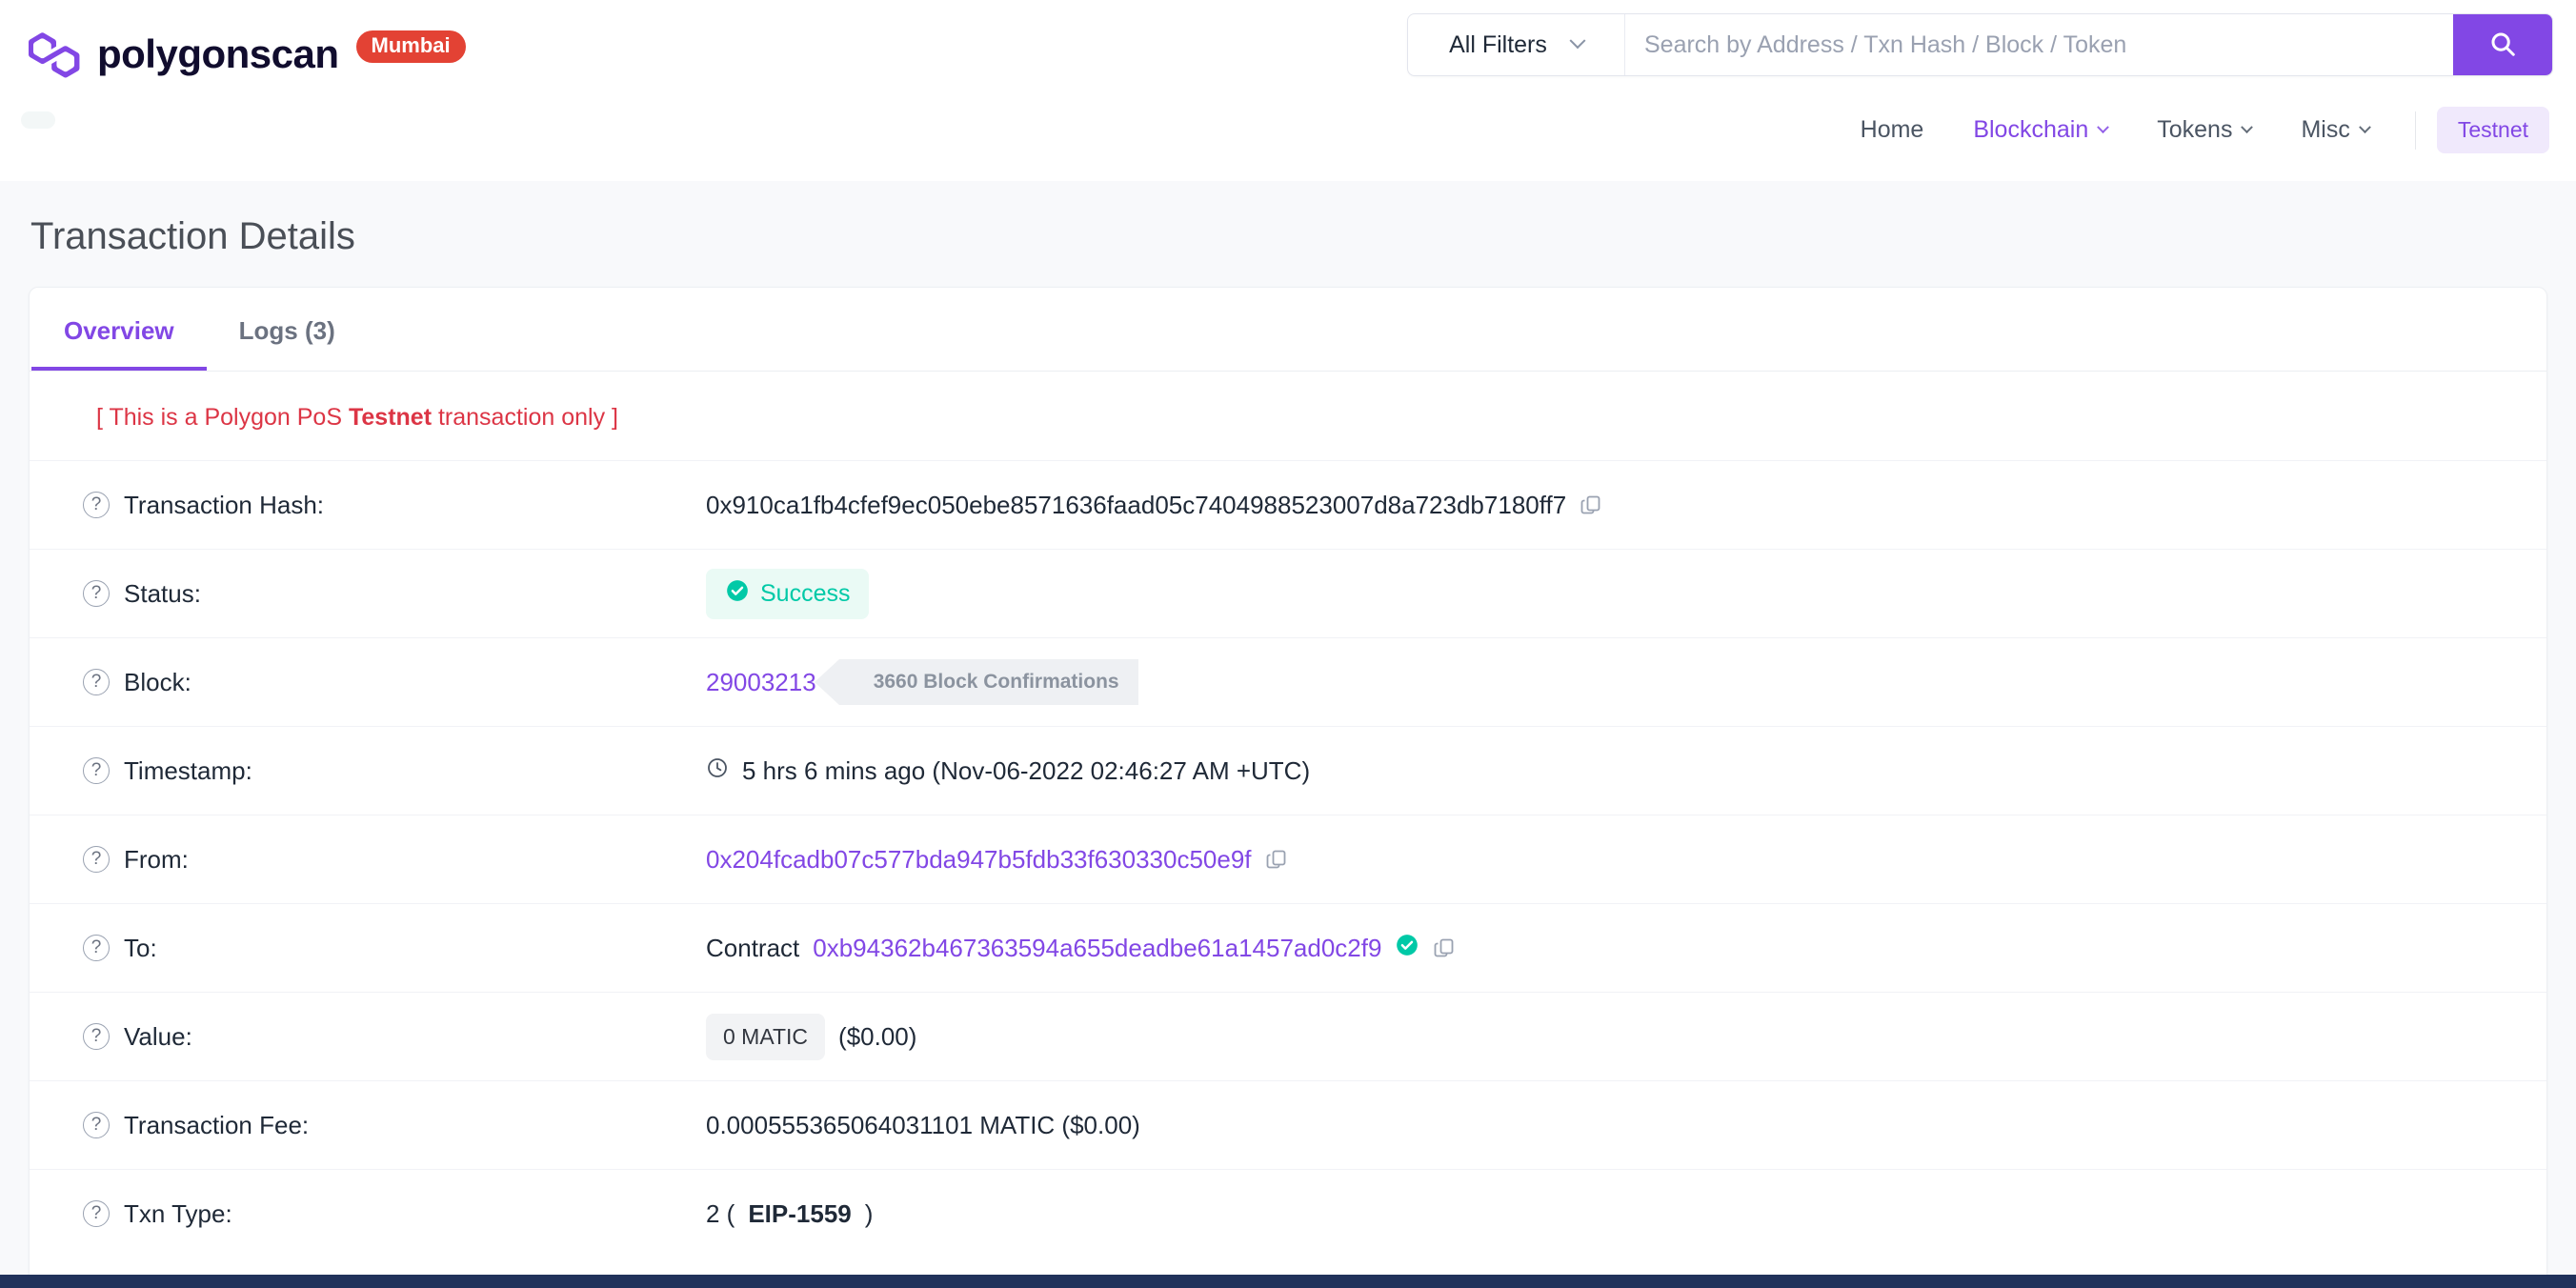 This screenshot has width=2576, height=1288. I want to click on label-text: To:, so click(140, 947).